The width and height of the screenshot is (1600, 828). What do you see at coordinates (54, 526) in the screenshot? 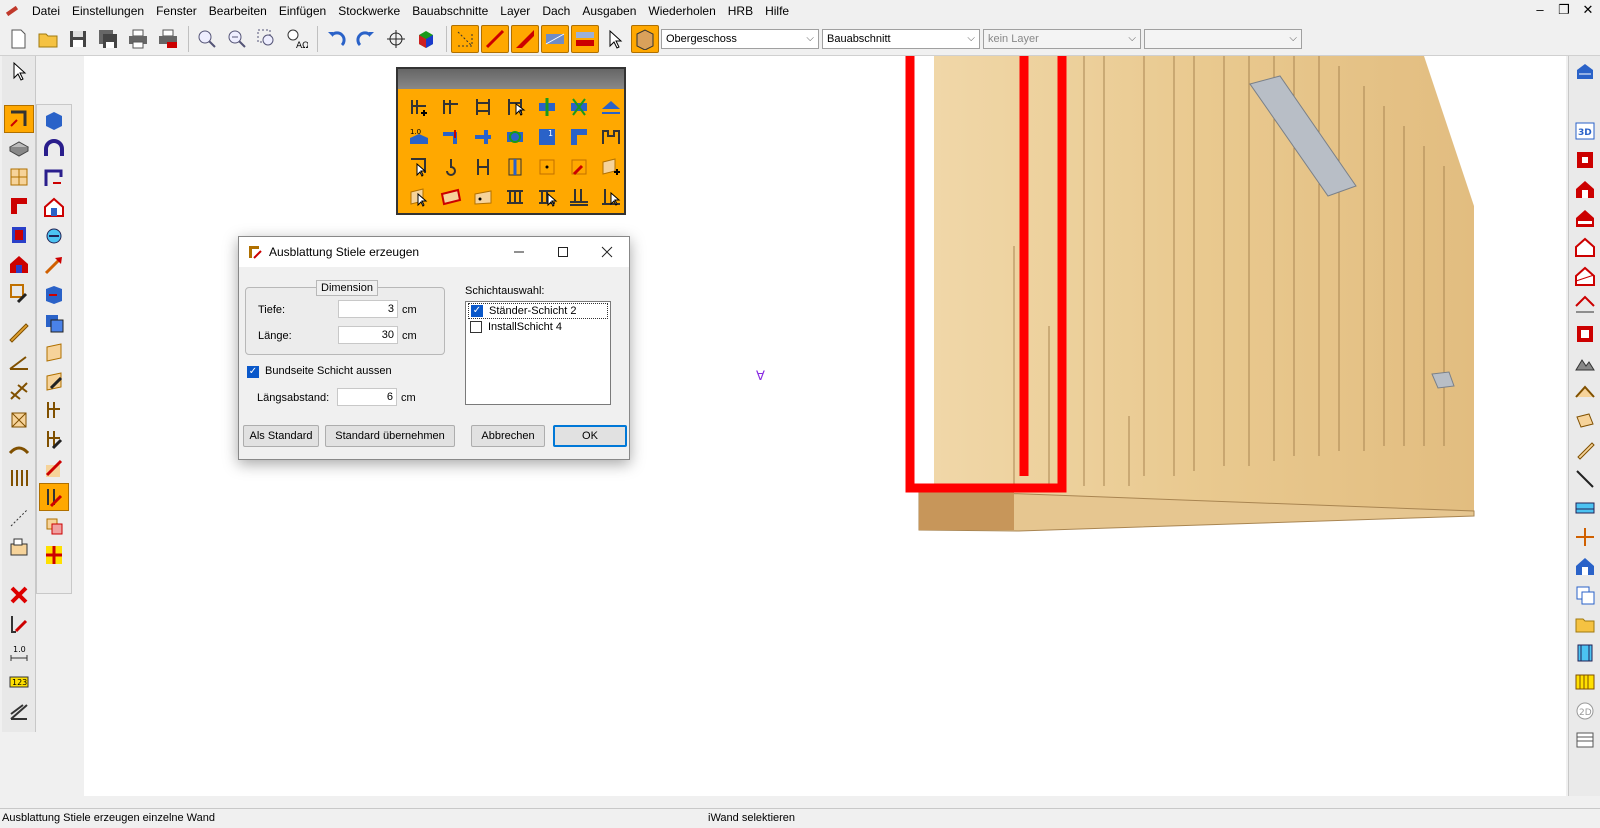
I see `element-tree-button` at bounding box center [54, 526].